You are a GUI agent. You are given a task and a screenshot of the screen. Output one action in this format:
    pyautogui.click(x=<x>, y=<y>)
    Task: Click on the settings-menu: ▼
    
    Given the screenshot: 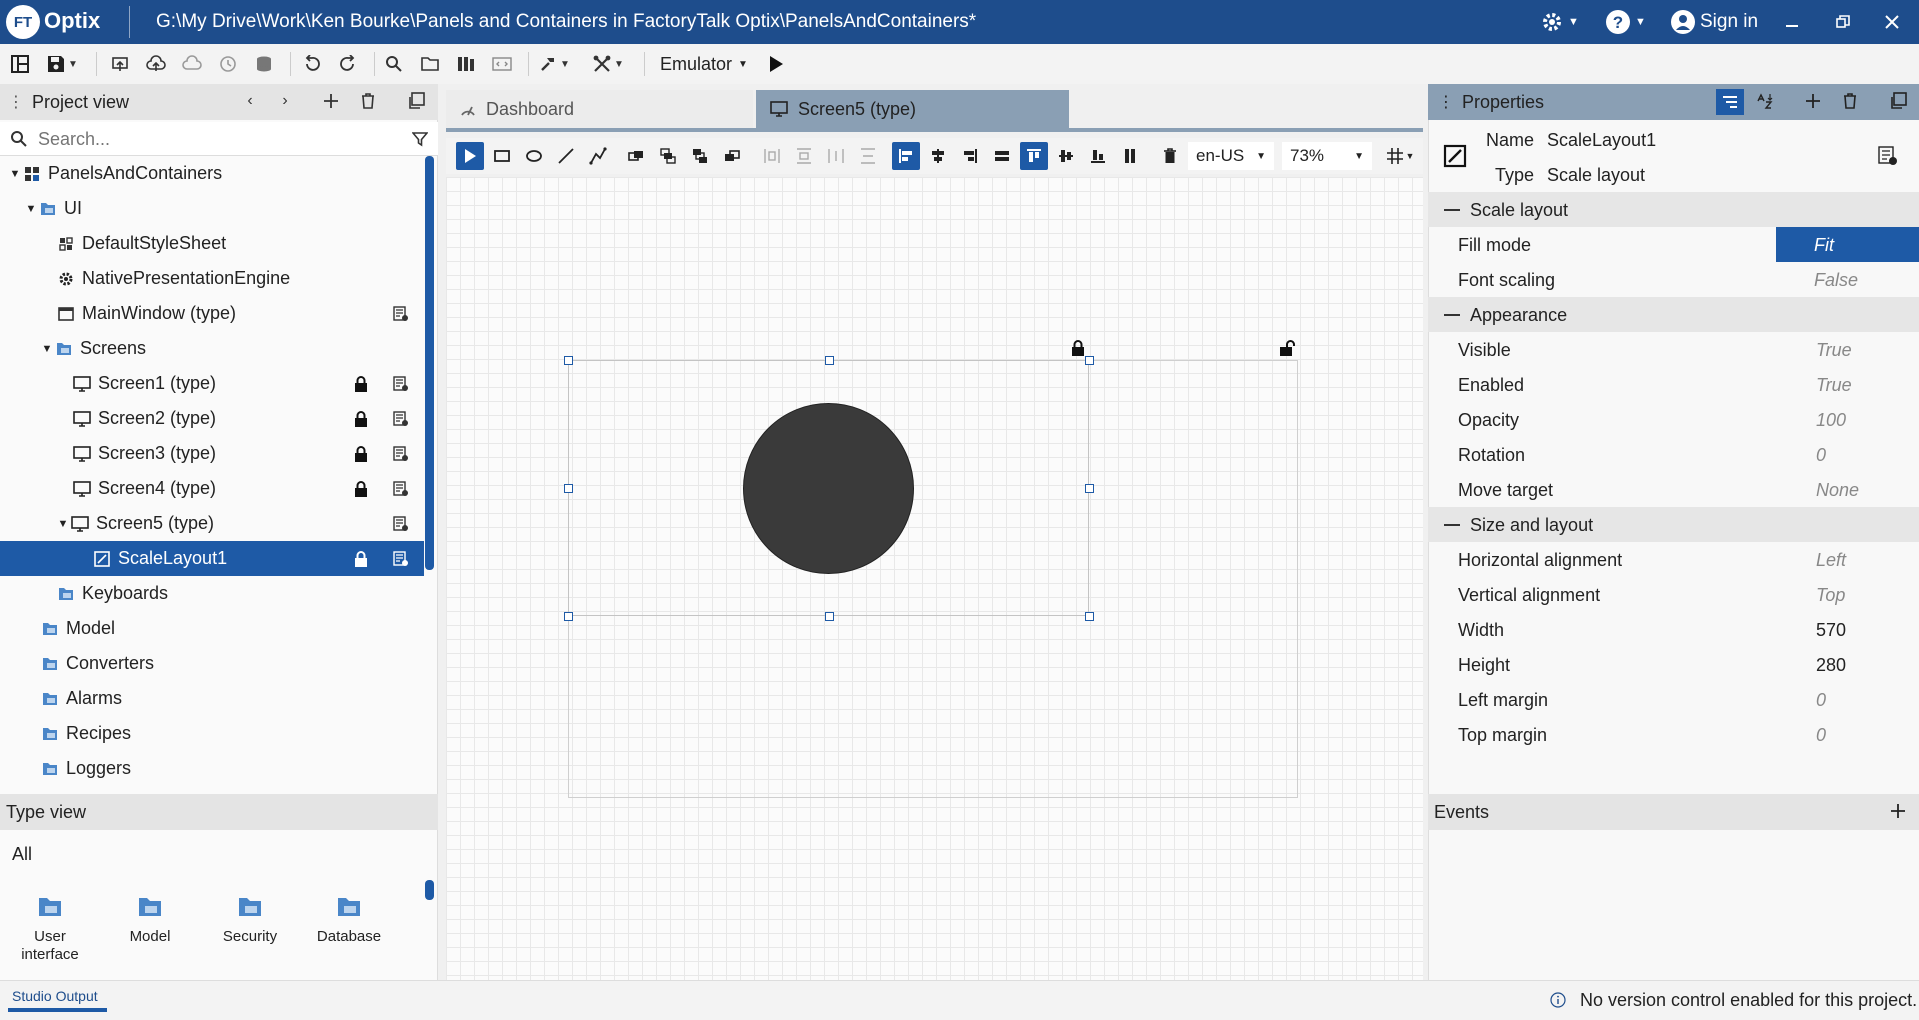 What is the action you would take?
    pyautogui.click(x=1559, y=22)
    